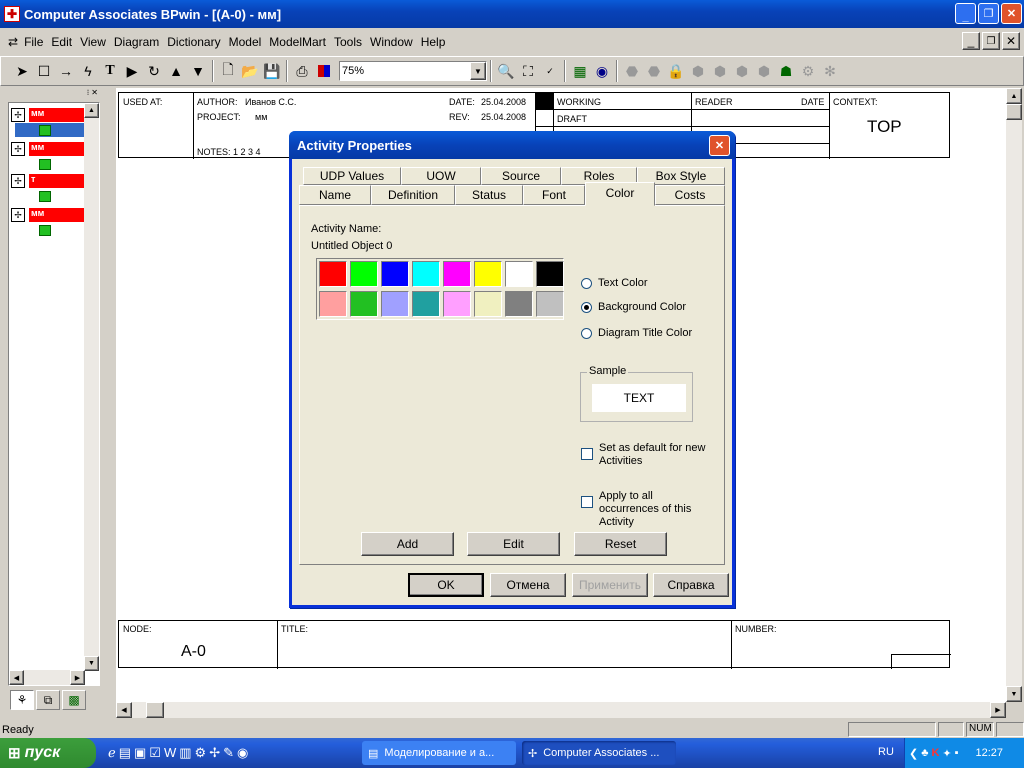 This screenshot has height=768, width=1024. Describe the element at coordinates (924, 753) in the screenshot. I see `tray-icon-1: ♣` at that location.